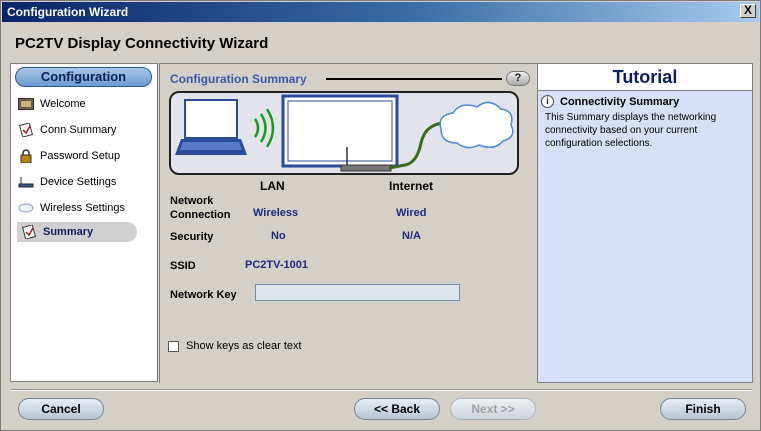 This screenshot has width=761, height=431. I want to click on internet-connection-value: Wired, so click(411, 213).